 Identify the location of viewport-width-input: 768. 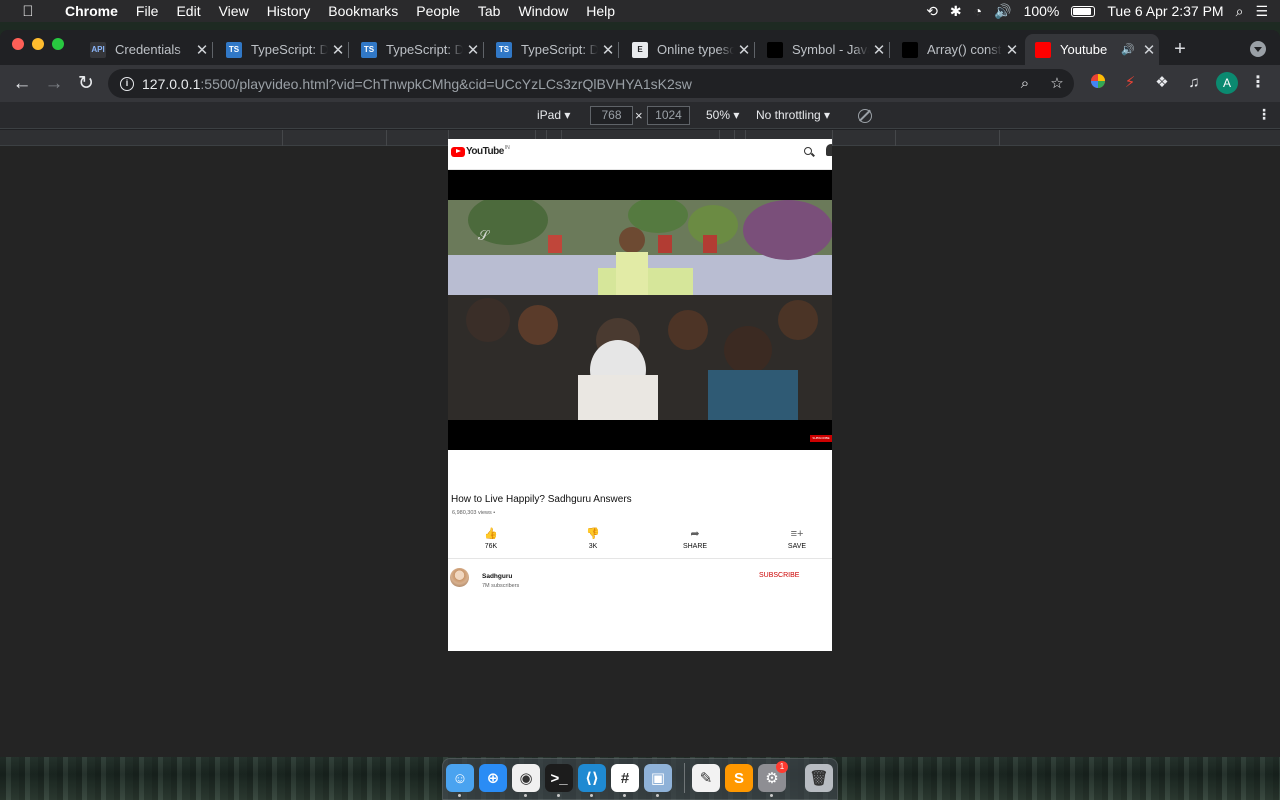
(611, 115).